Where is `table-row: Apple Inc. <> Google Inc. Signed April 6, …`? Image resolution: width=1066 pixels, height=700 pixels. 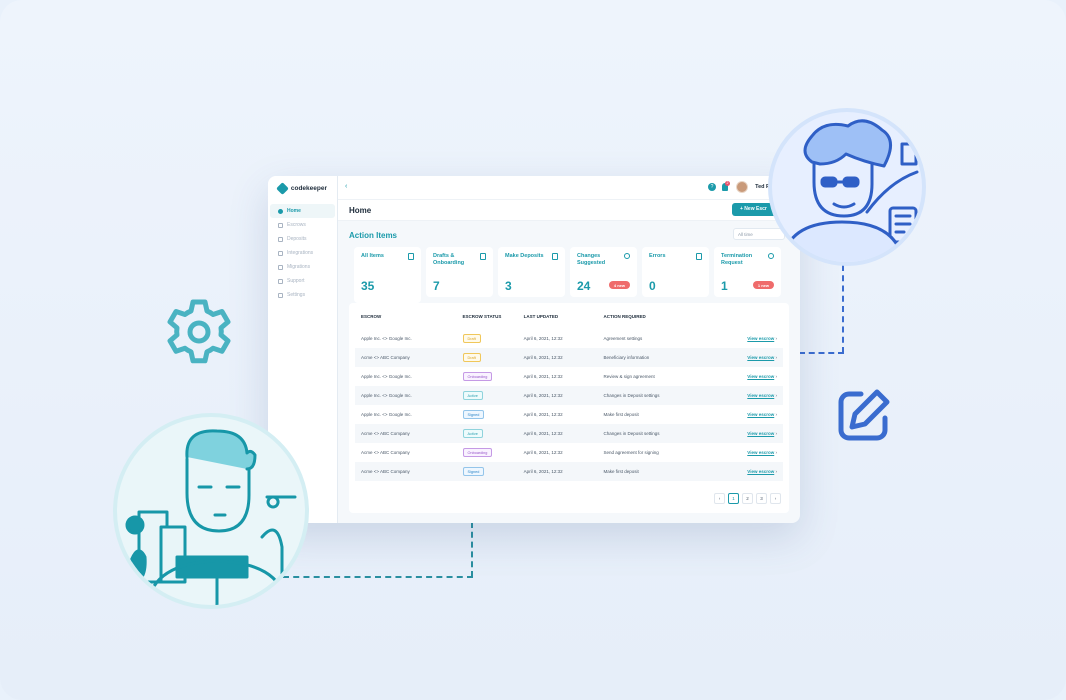
table-row: Apple Inc. <> Google Inc. Signed April 6, … is located at coordinates (569, 414).